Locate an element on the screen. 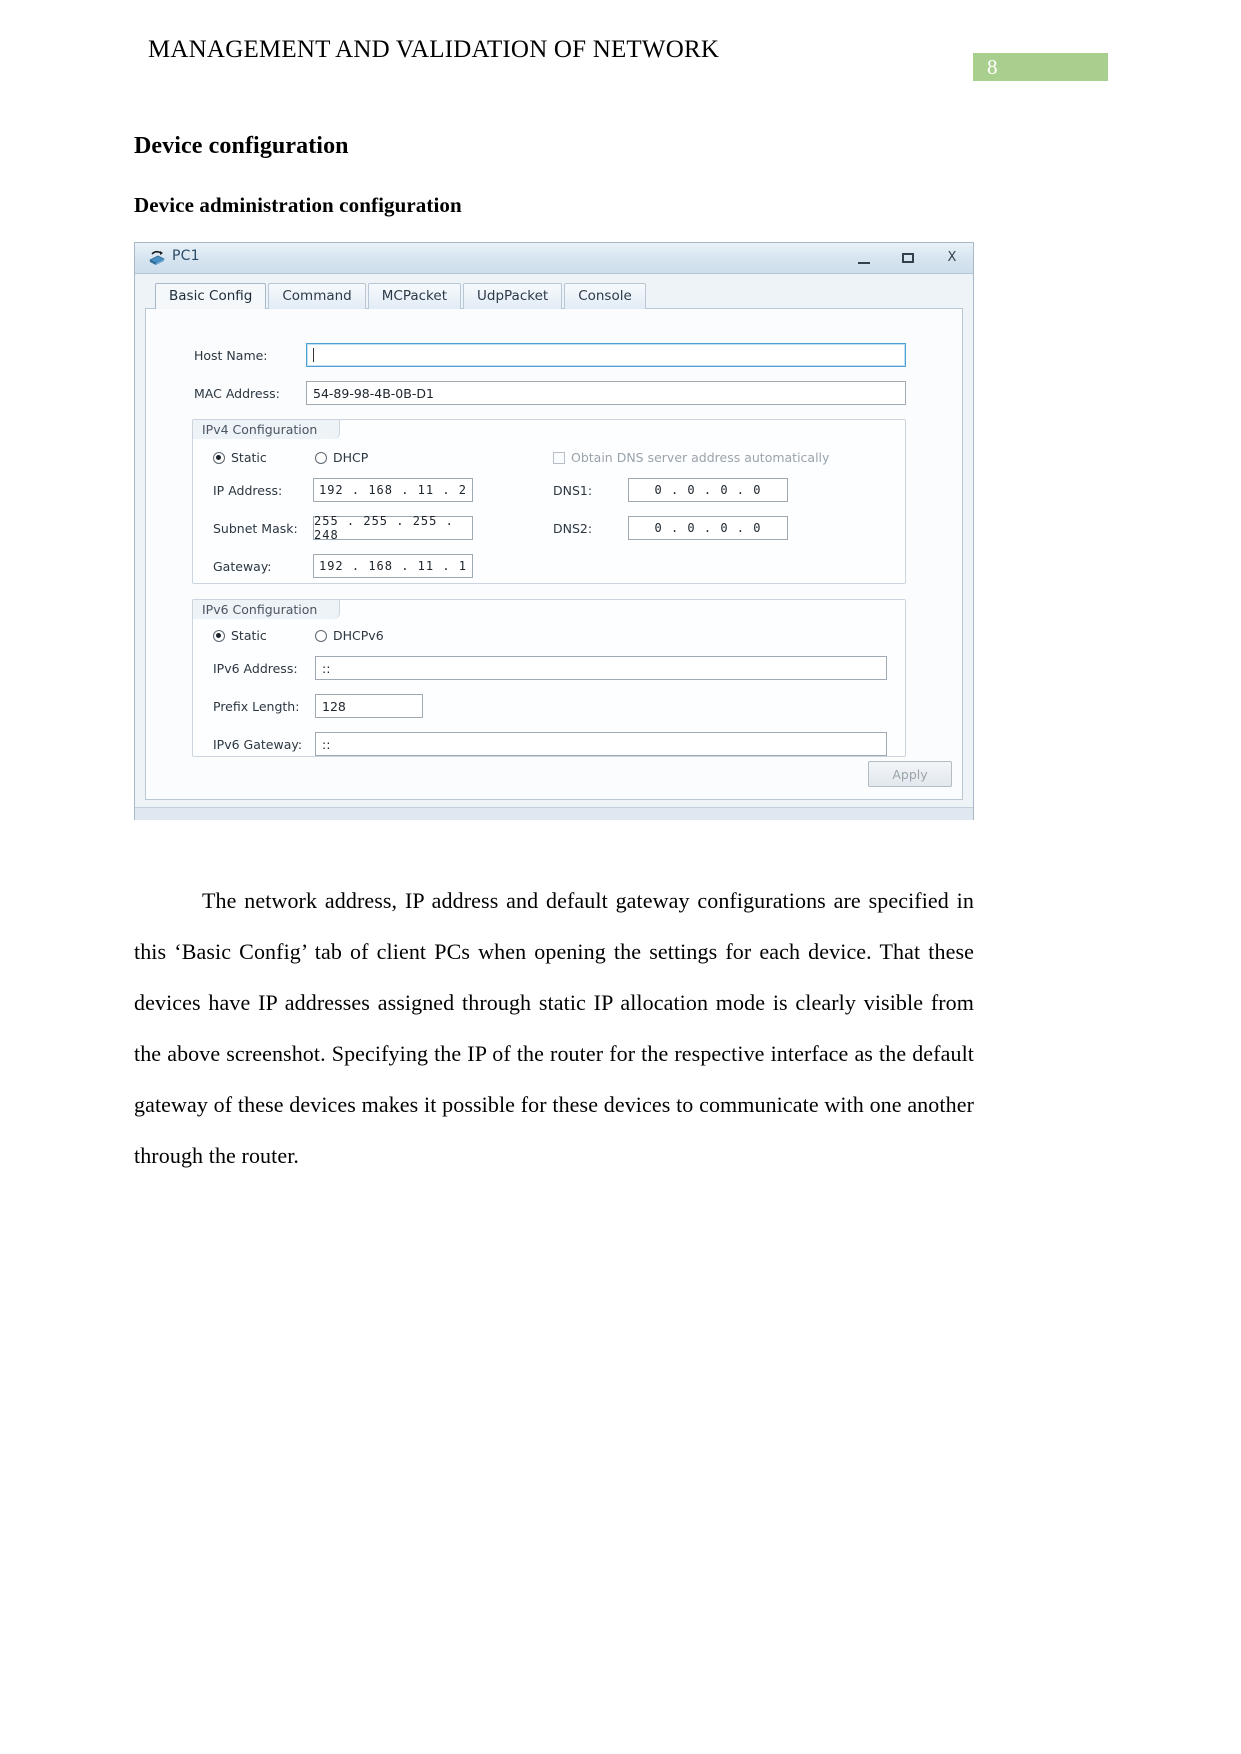  ipv4-static-radio-option: Static is located at coordinates (240, 457).